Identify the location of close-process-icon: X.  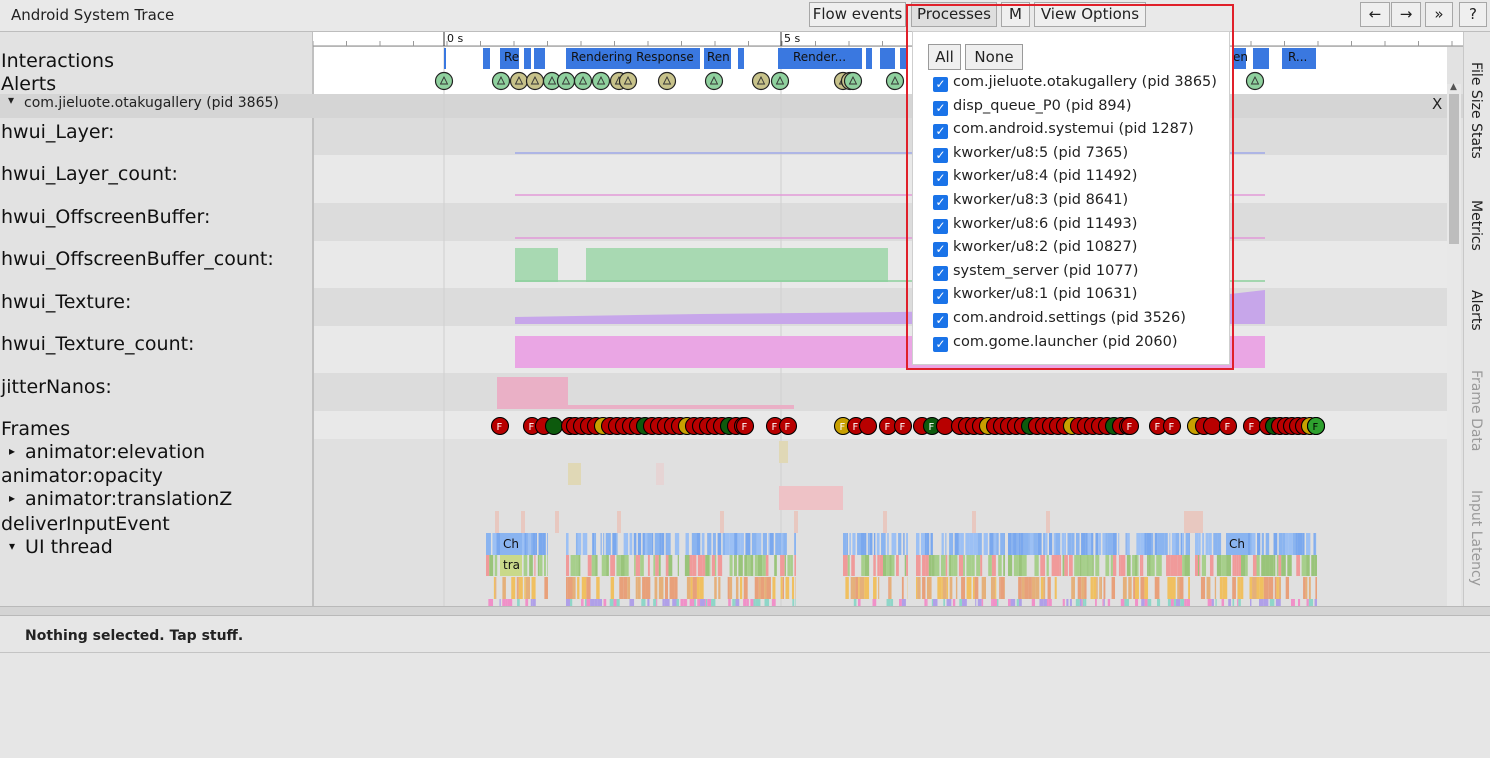
(1437, 104).